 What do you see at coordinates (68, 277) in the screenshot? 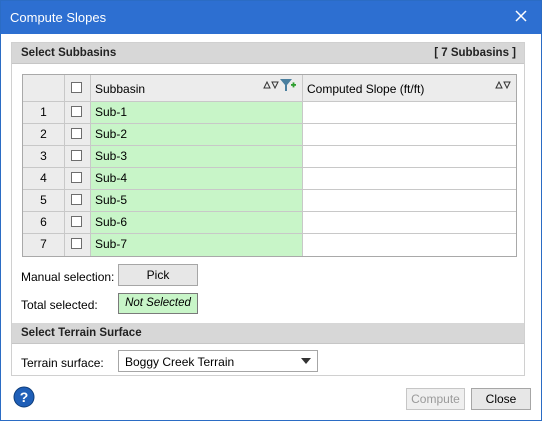
I see `manual-selection-label: Manual selection:` at bounding box center [68, 277].